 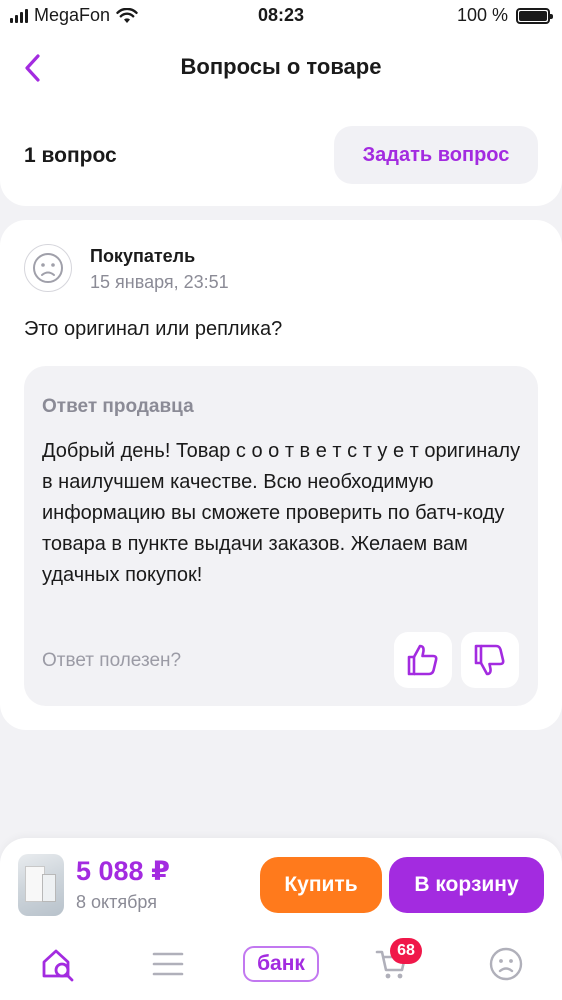 I want to click on status-bar: MegaFon 08:23 100 %, so click(x=281, y=16).